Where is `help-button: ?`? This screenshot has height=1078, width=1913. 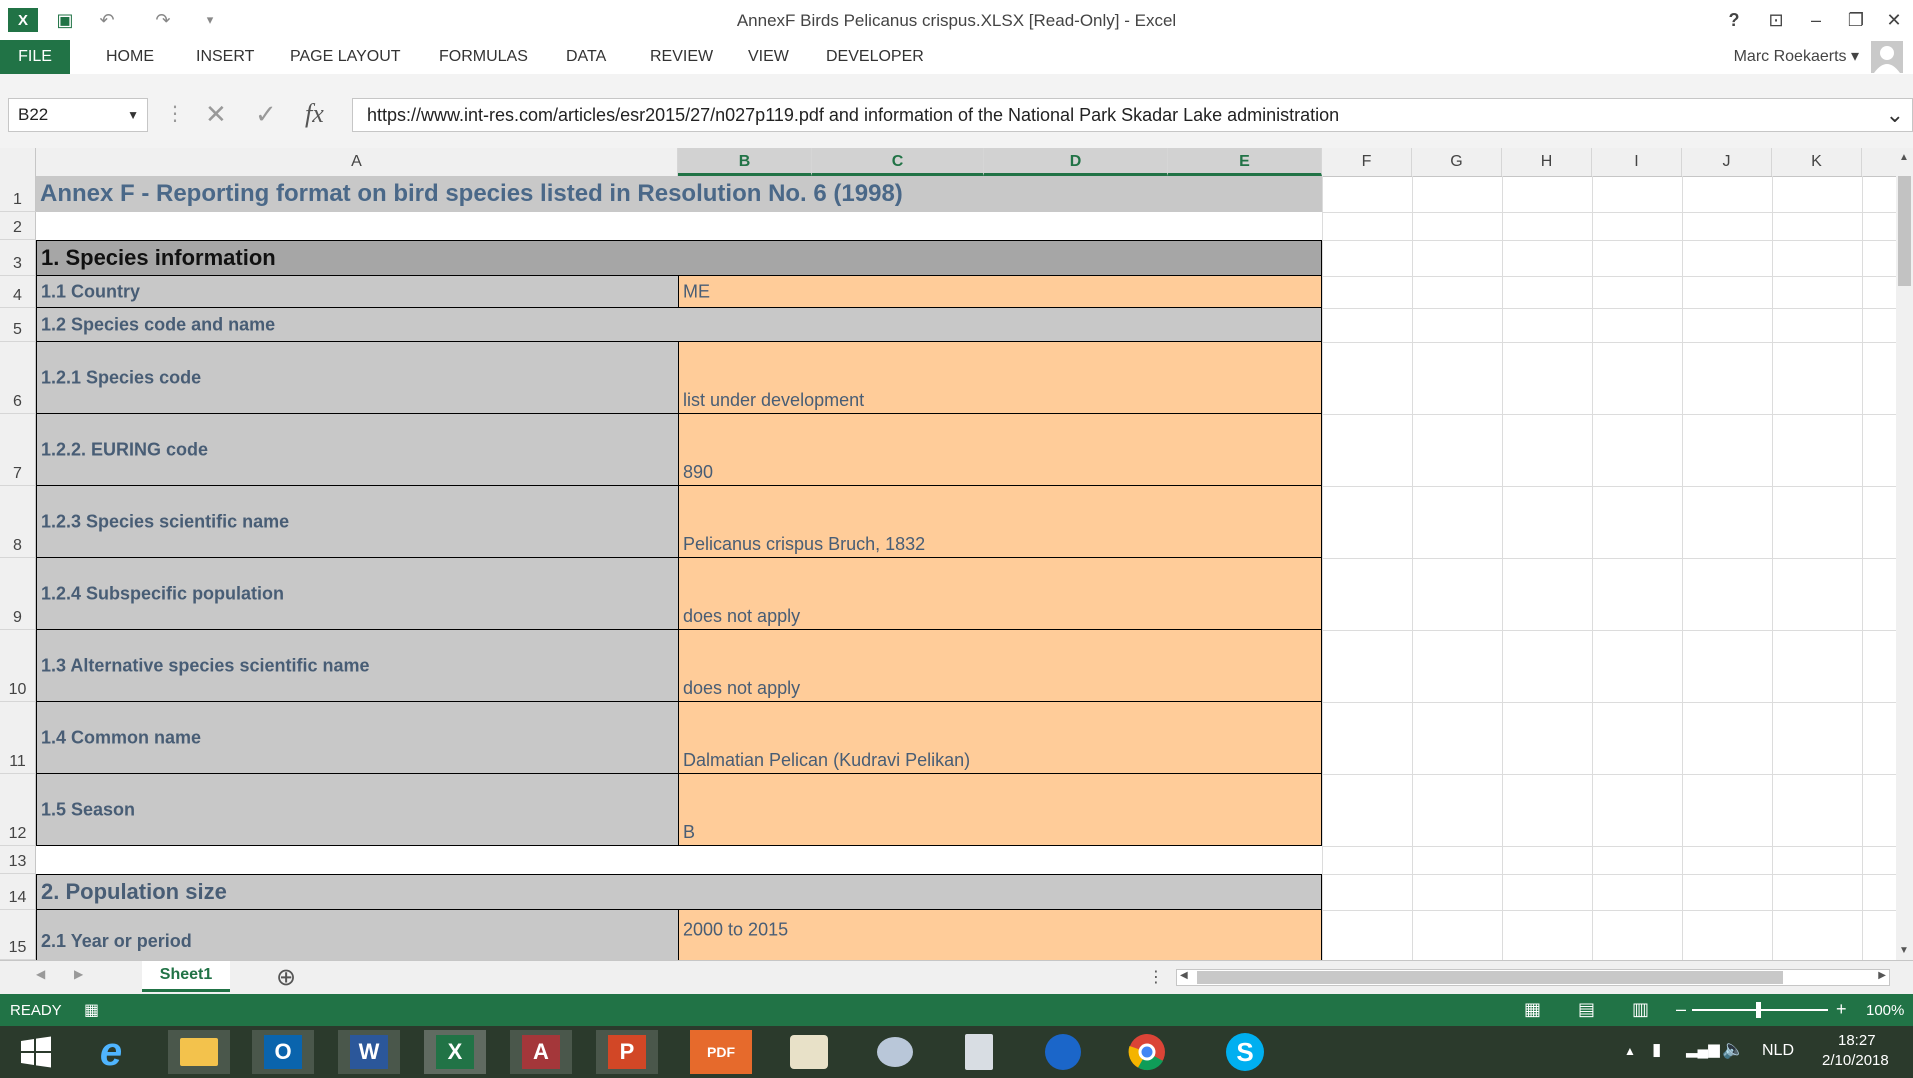 help-button: ? is located at coordinates (1734, 20).